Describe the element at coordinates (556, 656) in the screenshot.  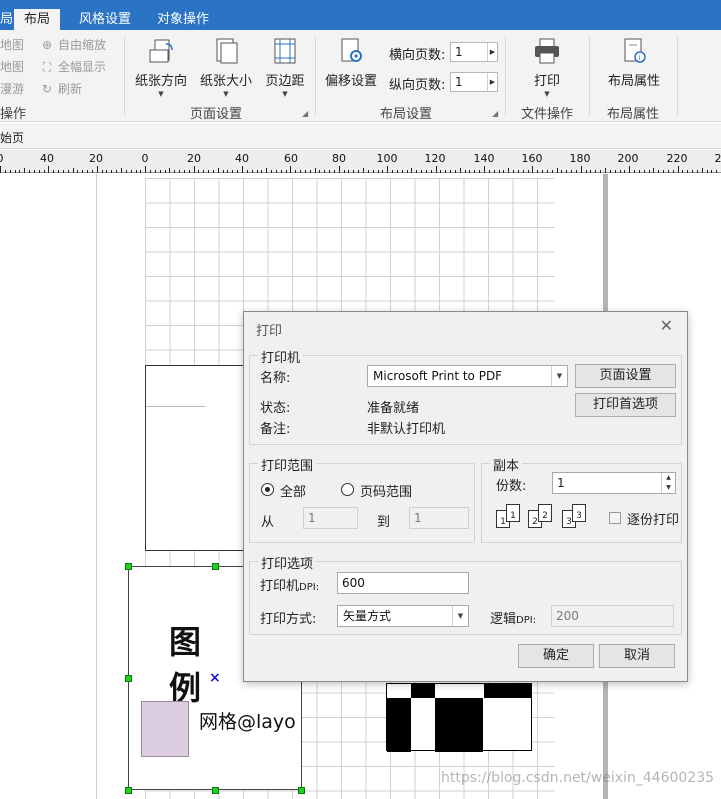
I see `ok-button: 确定` at that location.